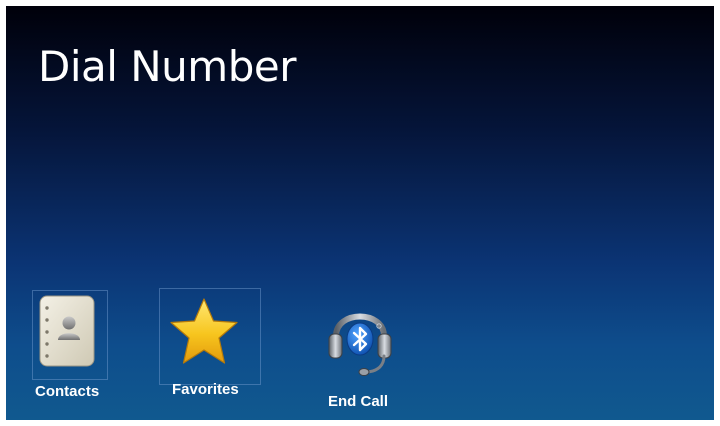 This screenshot has height=426, width=720. Describe the element at coordinates (360, 344) in the screenshot. I see `bluetooth-headset-icon` at that location.